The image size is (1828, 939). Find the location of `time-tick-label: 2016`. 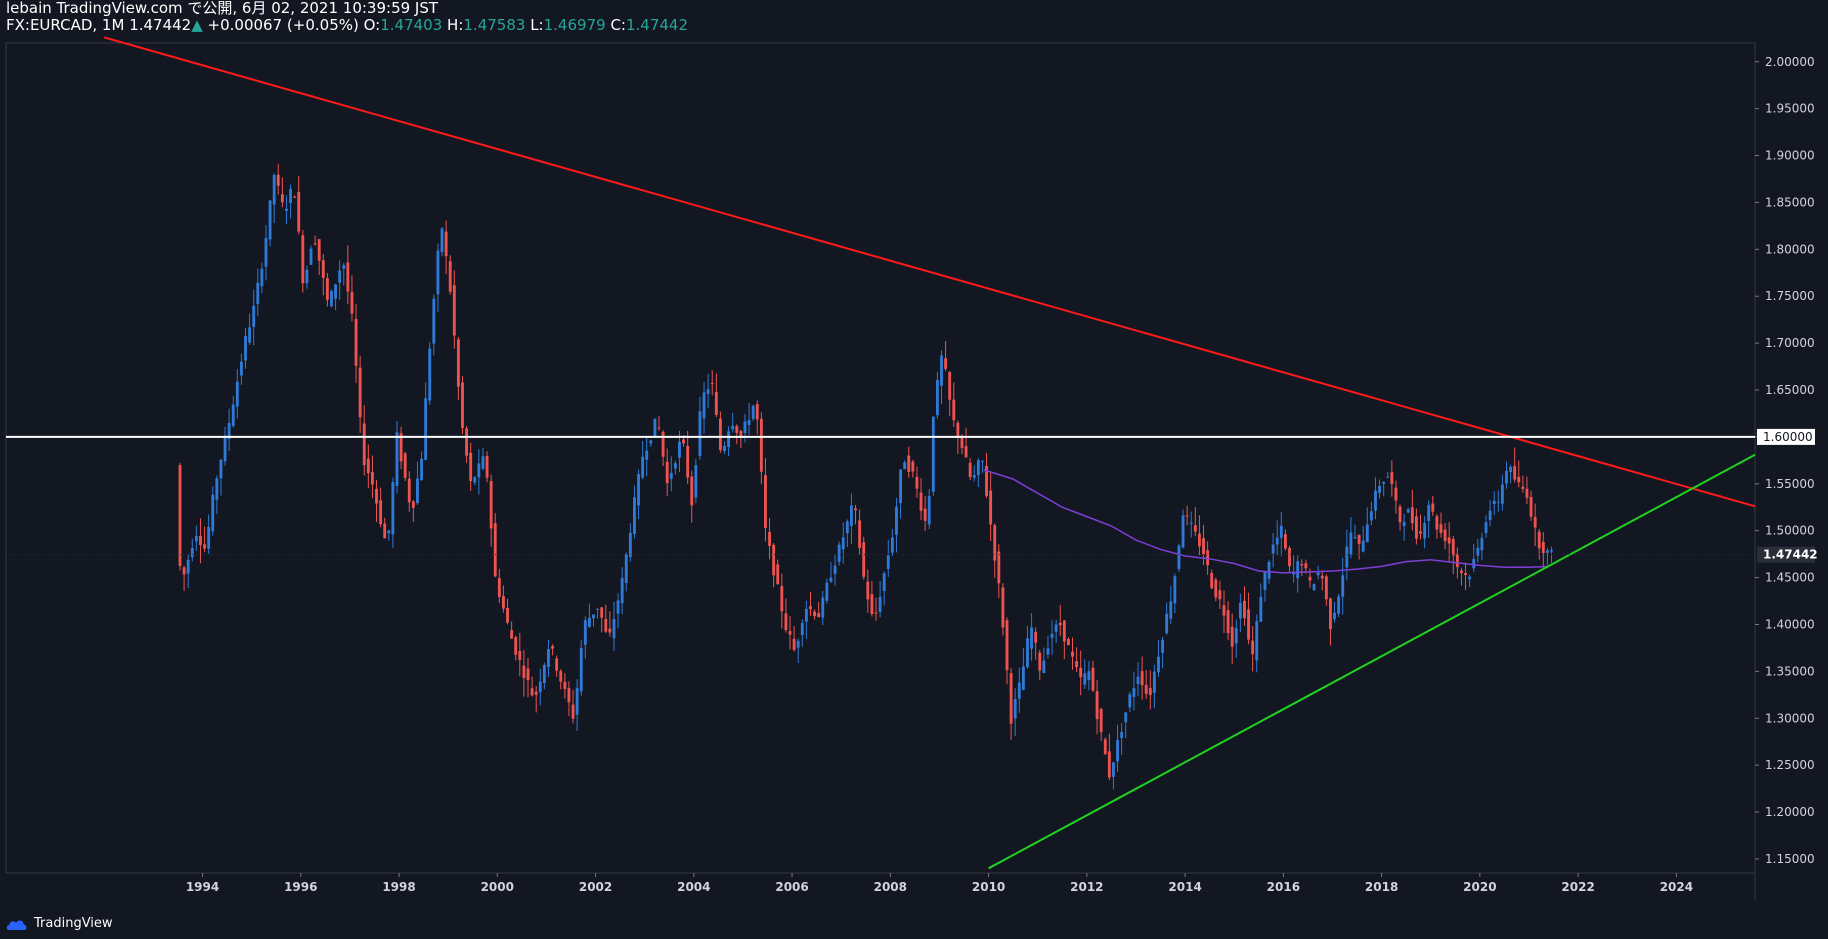

time-tick-label: 2016 is located at coordinates (1283, 887).